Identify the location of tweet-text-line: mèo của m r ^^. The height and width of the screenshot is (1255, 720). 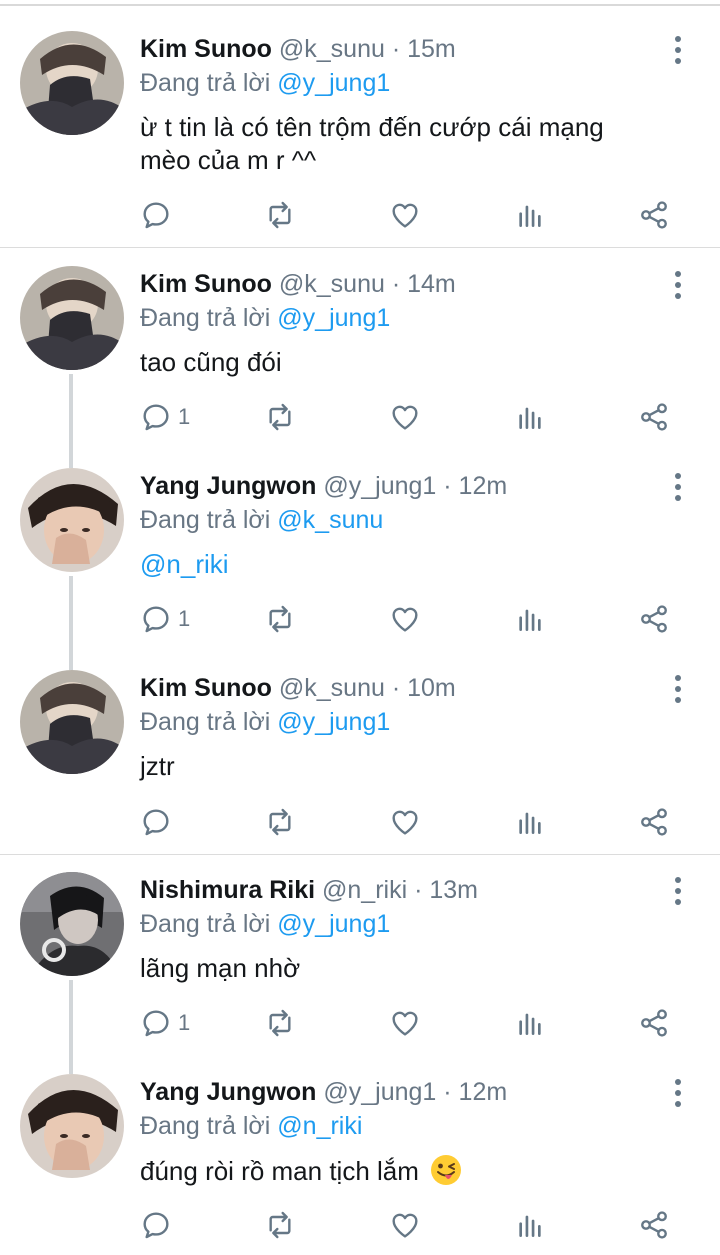
(228, 160).